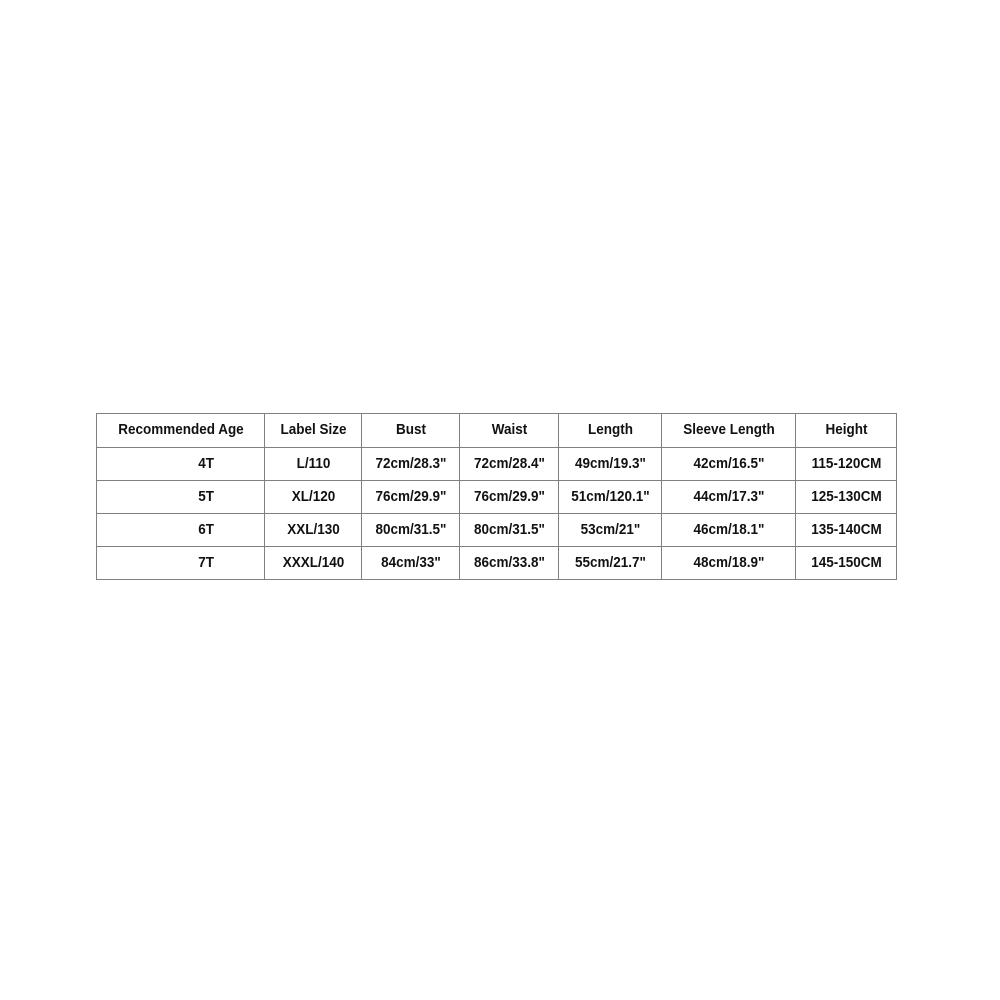  I want to click on column-header-height: Height, so click(846, 430).